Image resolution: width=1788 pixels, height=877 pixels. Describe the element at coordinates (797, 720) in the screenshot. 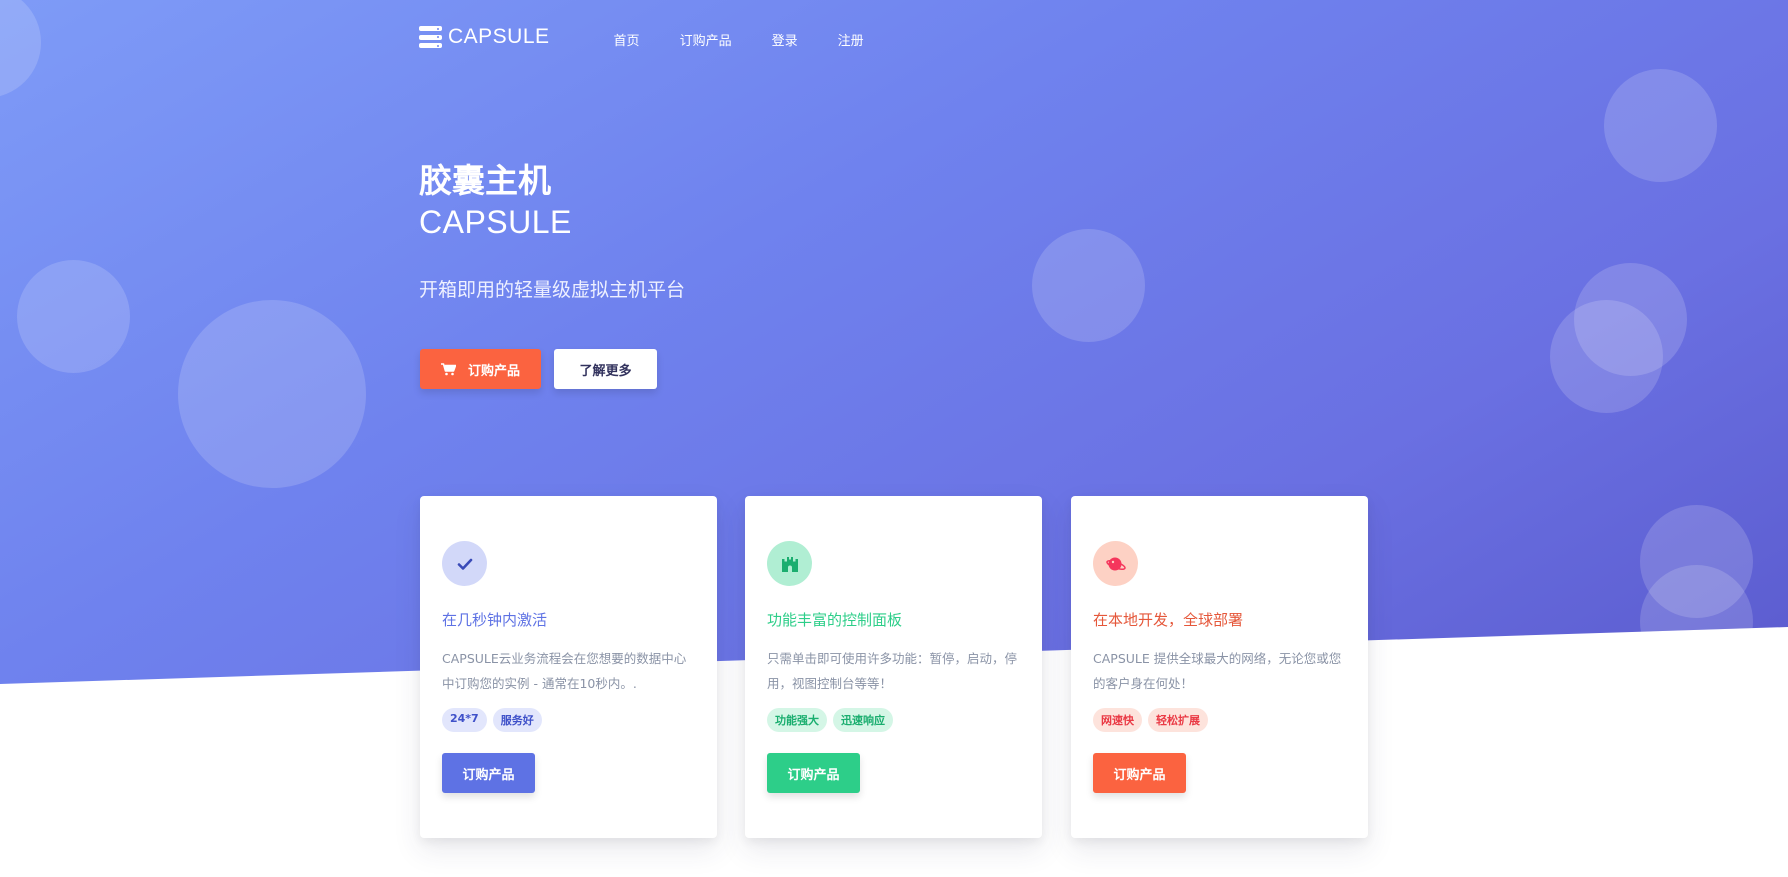

I see `badge: 功能强大` at that location.